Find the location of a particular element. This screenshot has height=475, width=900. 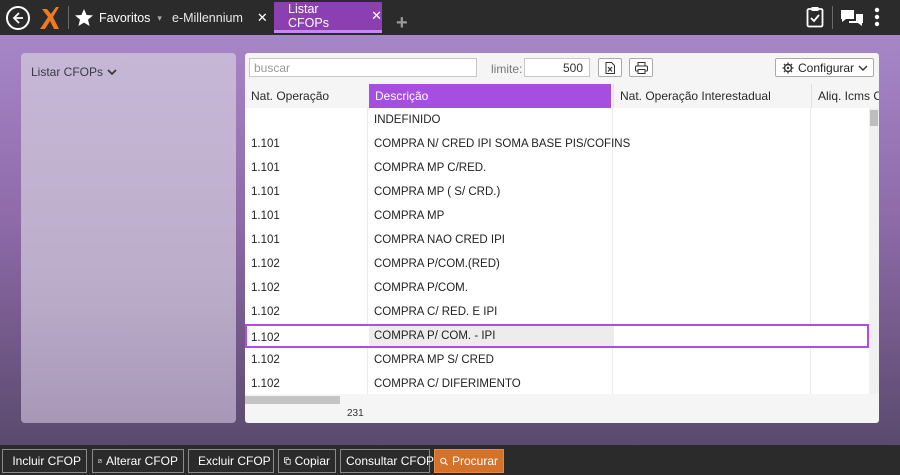

button-label: Excluir CFOP is located at coordinates (234, 461).